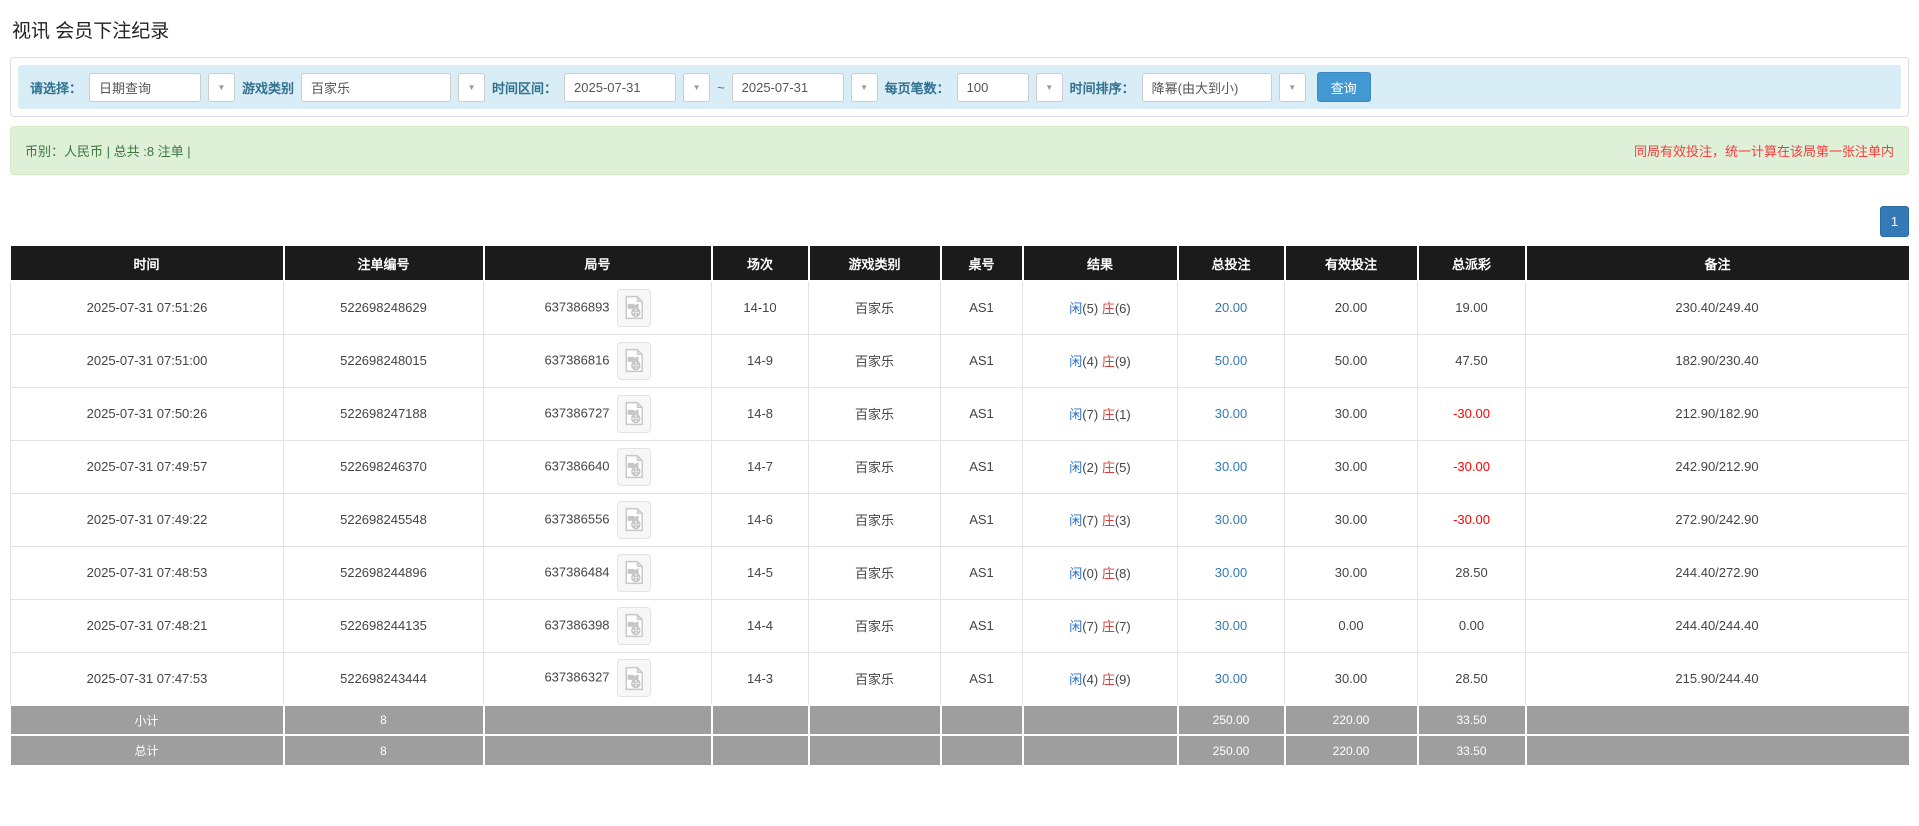 The image size is (1919, 826). I want to click on note-cell: 242.90/212.90, so click(1717, 466).